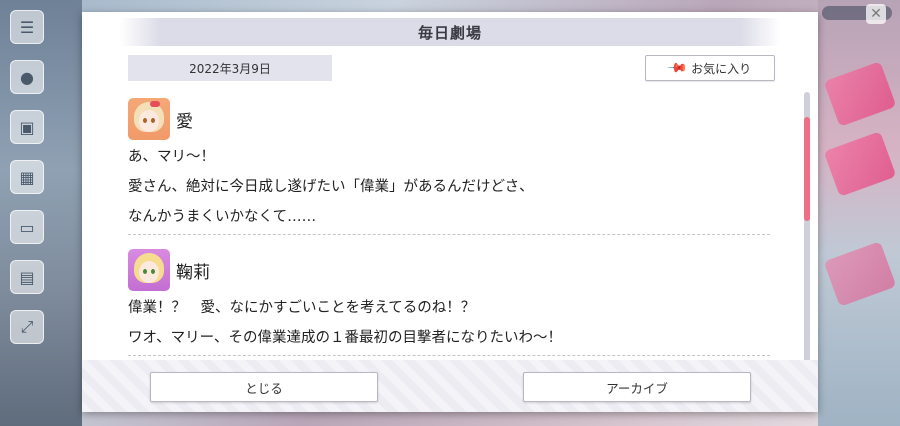 The height and width of the screenshot is (426, 900). Describe the element at coordinates (27, 177) in the screenshot. I see `gift-icon: ▦` at that location.